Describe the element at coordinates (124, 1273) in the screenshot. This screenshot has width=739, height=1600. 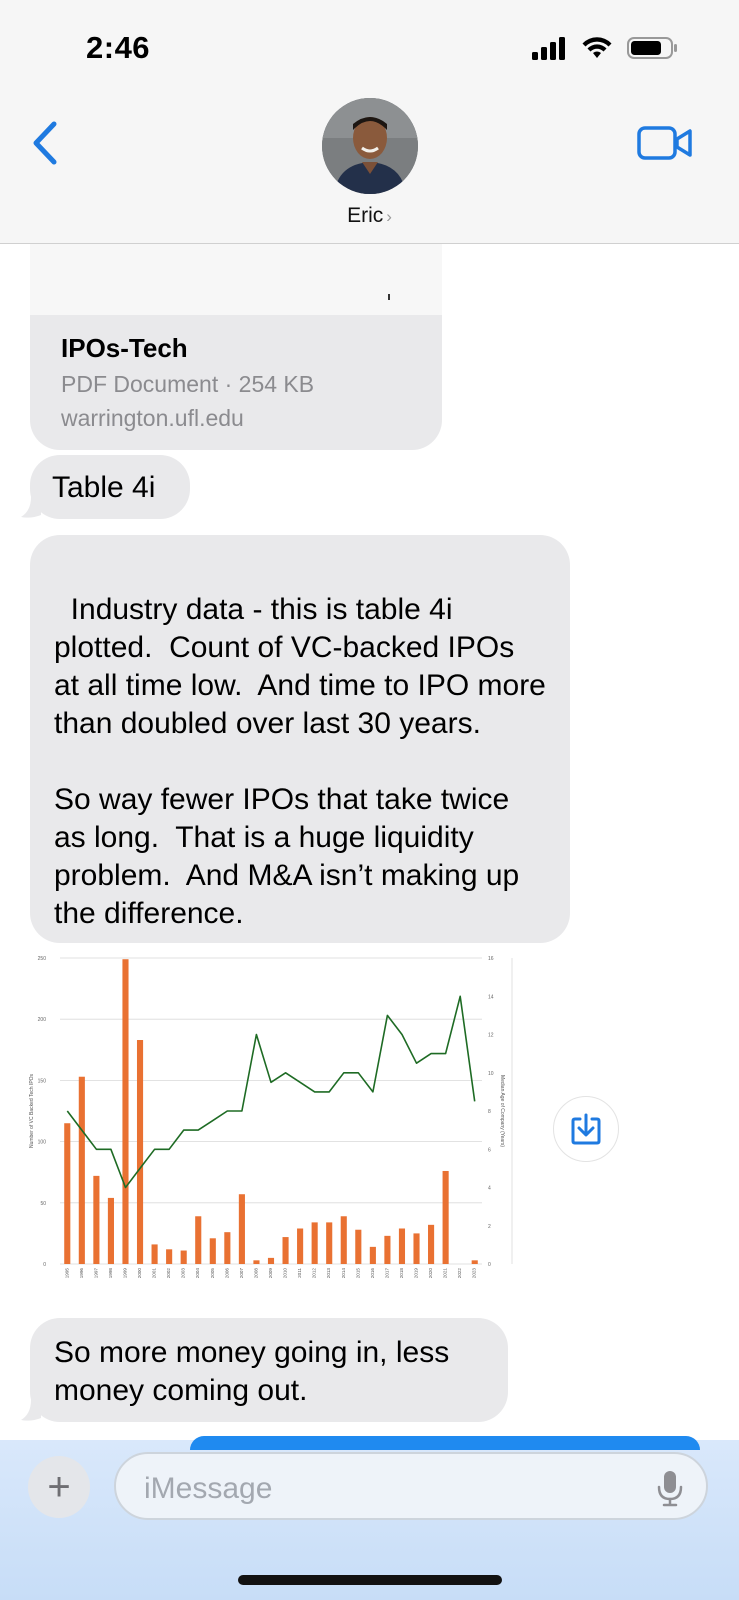
I see `x-tick-label: 1999` at that location.